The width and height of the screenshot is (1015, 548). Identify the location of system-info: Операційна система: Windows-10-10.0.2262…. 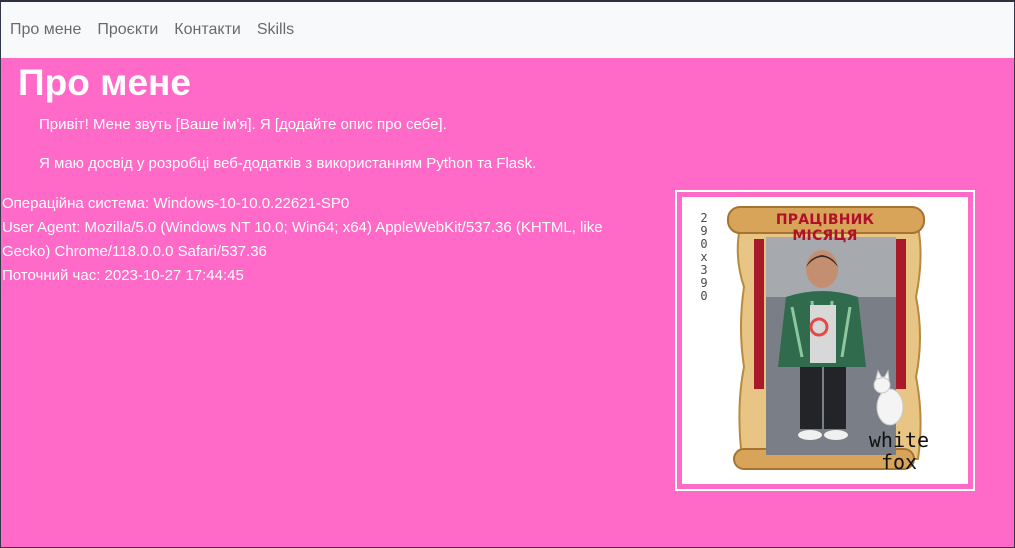
(322, 240).